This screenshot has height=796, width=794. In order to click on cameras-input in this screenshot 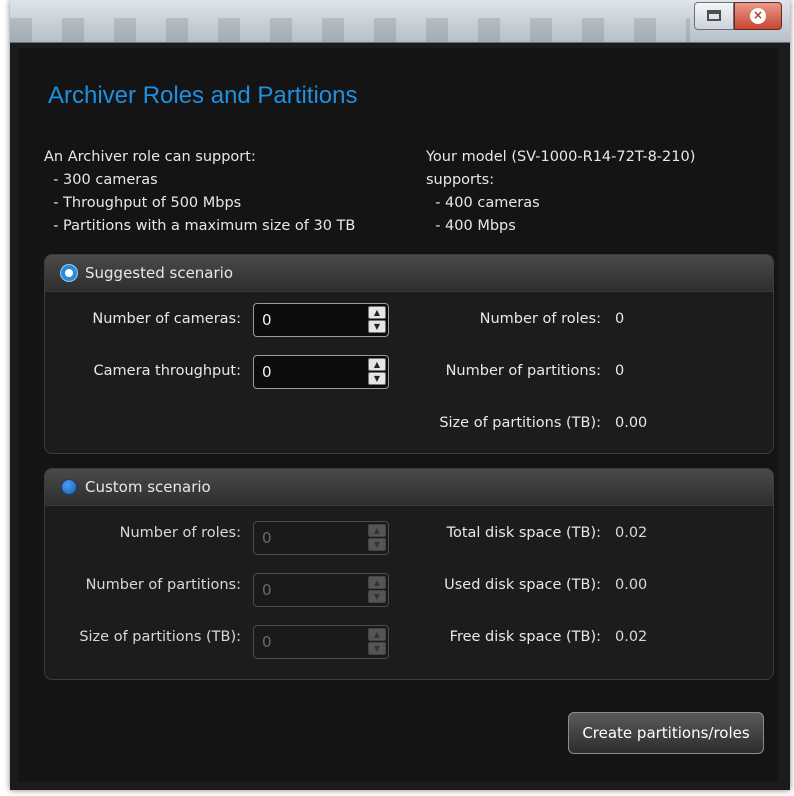, I will do `click(310, 320)`.